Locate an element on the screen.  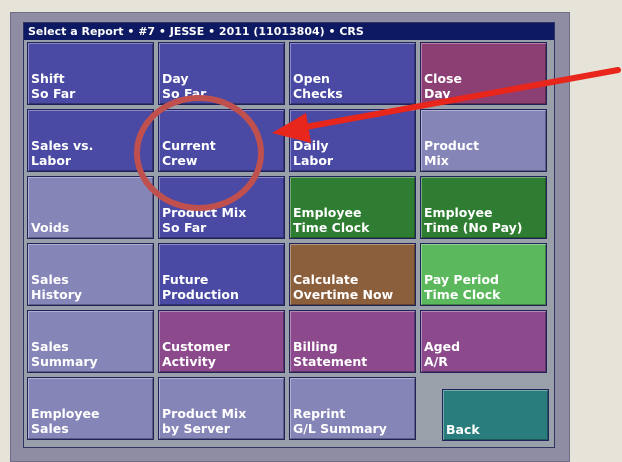
day-so-far-button: Day So Far is located at coordinates (221, 73).